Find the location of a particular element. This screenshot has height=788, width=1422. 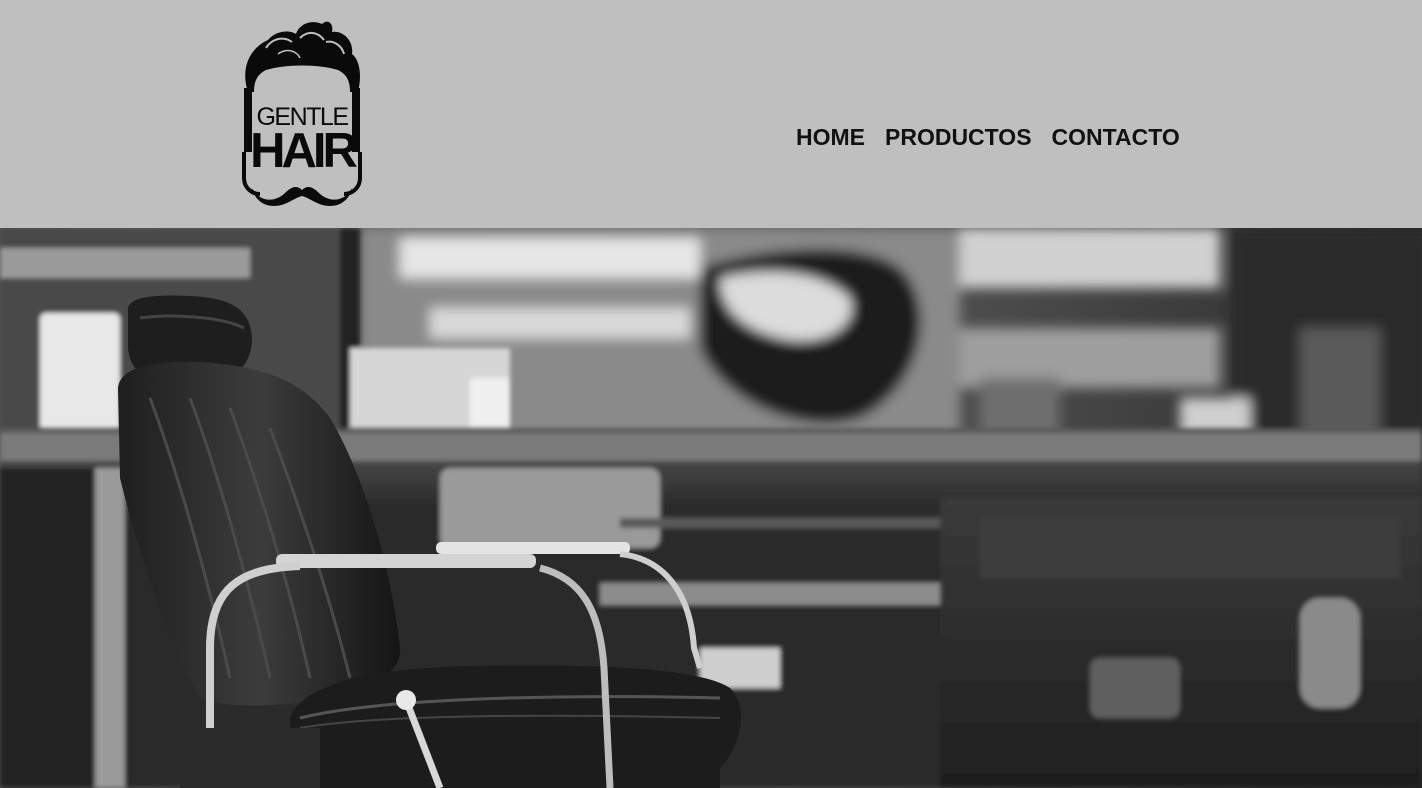

nav-item-productos: PRODUCTOS is located at coordinates (958, 137).